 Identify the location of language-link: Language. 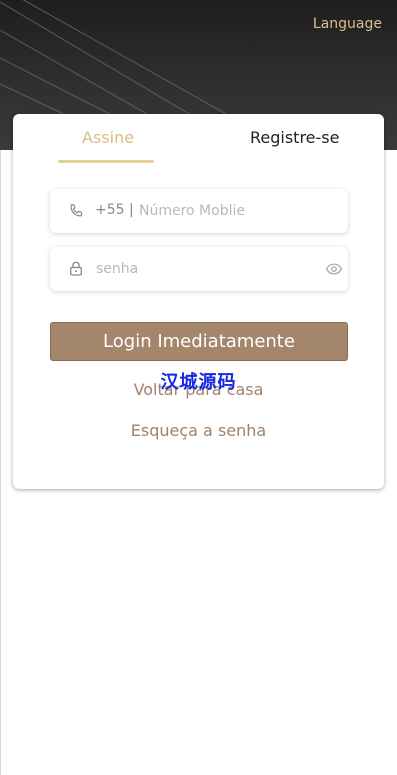
(347, 24).